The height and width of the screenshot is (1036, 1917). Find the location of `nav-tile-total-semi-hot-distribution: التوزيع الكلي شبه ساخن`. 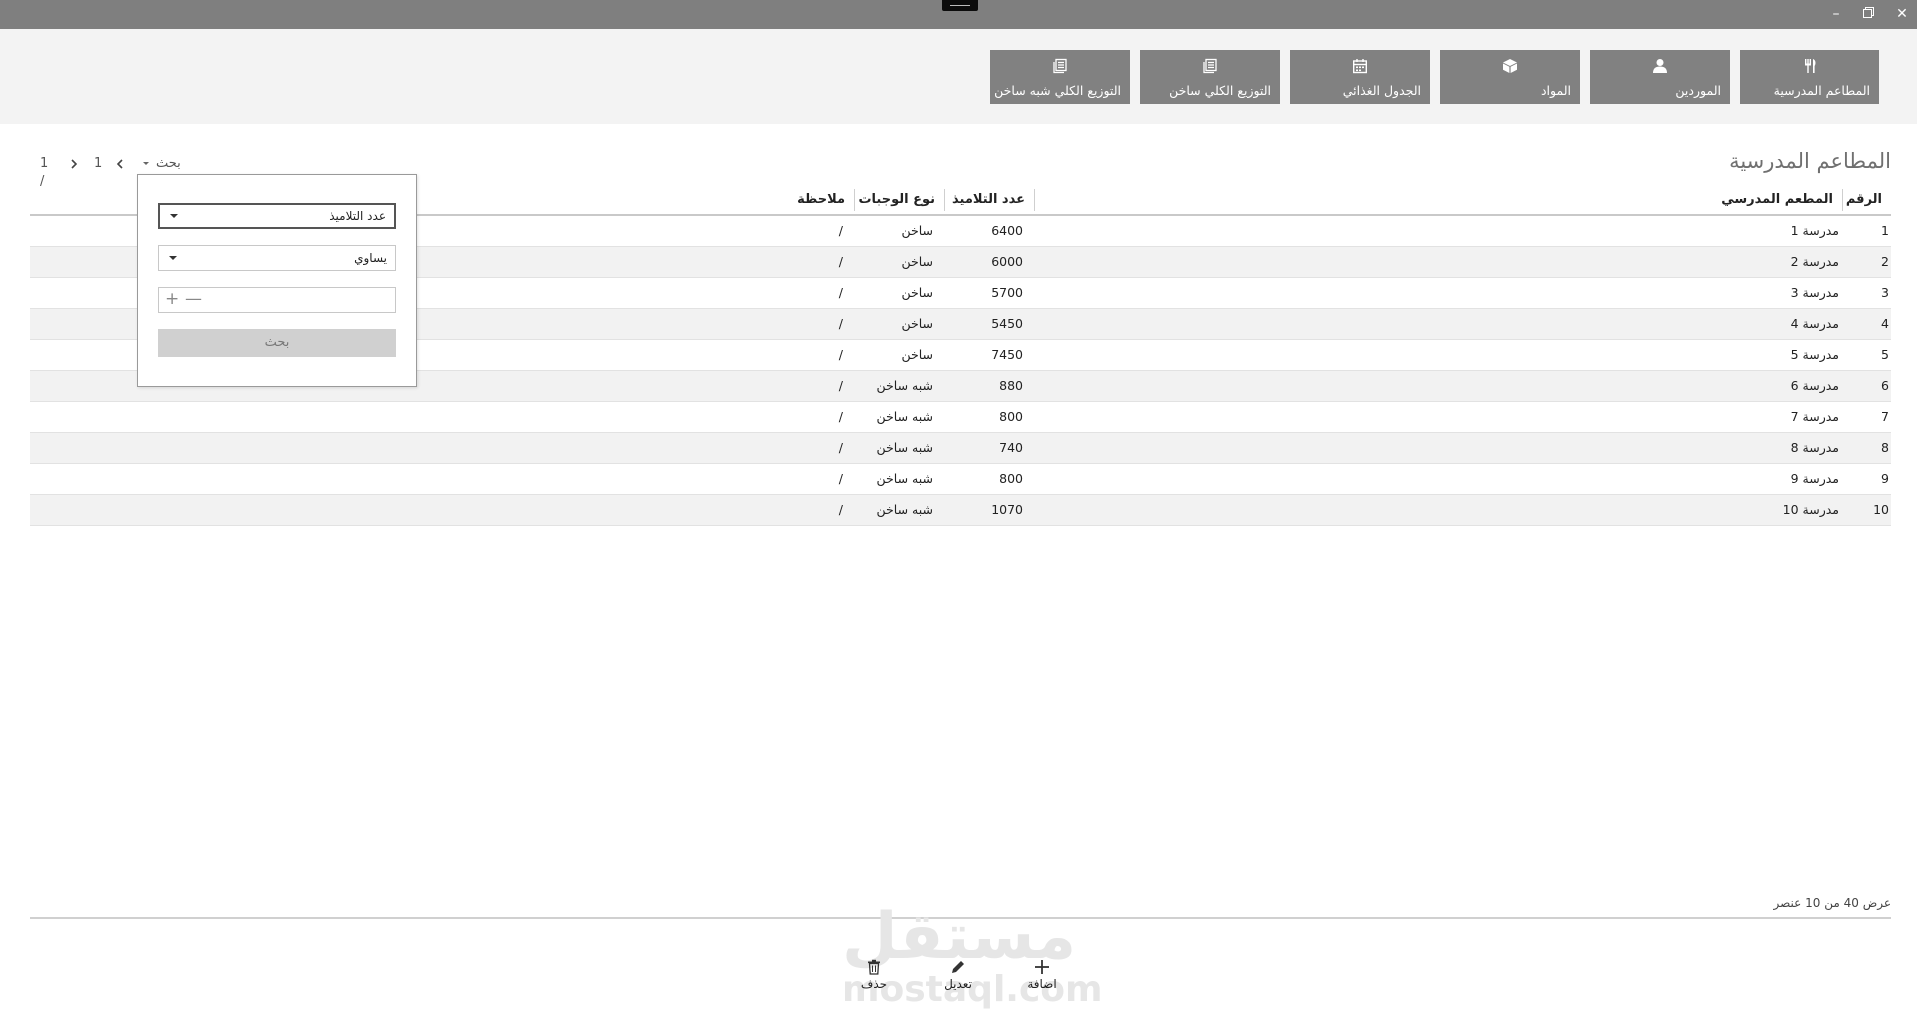

nav-tile-total-semi-hot-distribution: التوزيع الكلي شبه ساخن is located at coordinates (1060, 77).